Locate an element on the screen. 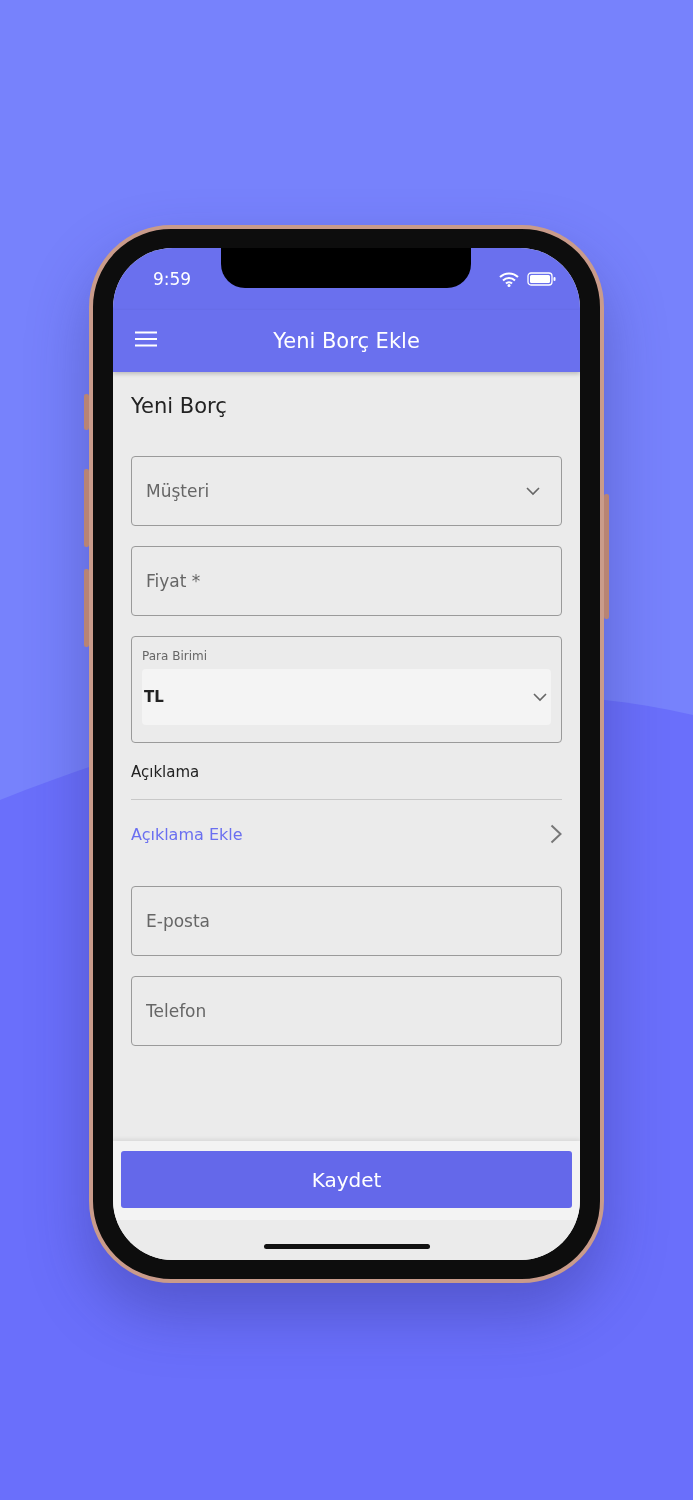 The width and height of the screenshot is (693, 1500). input-field: Fiyat * is located at coordinates (346, 581).